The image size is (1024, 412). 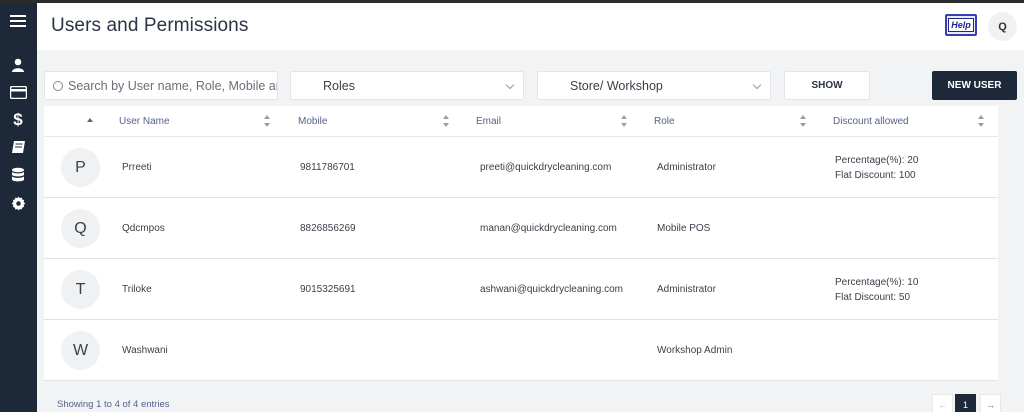 I want to click on mobile: 8826856269, so click(x=328, y=228).